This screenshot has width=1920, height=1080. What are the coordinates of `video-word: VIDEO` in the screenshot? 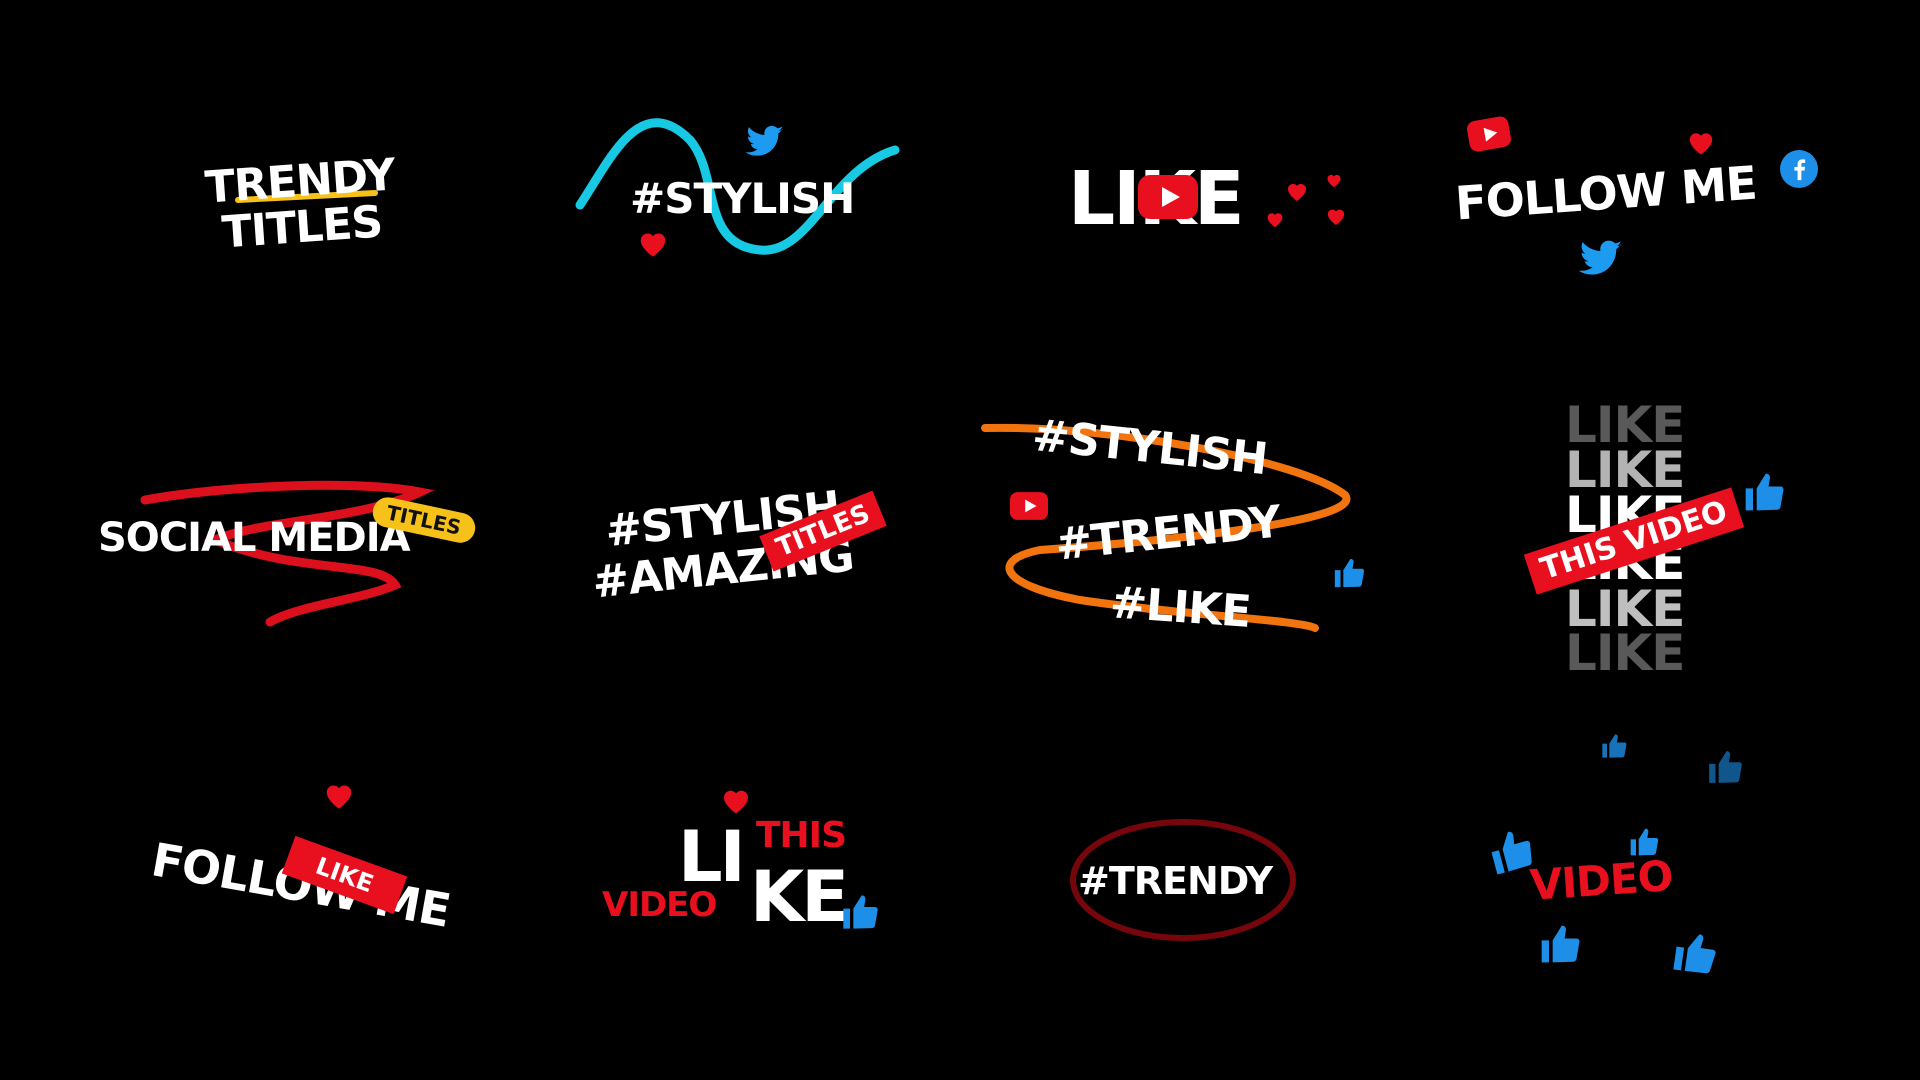 It's located at (659, 905).